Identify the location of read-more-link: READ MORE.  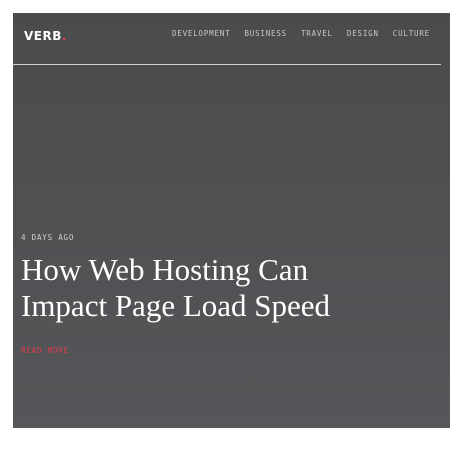
(45, 350).